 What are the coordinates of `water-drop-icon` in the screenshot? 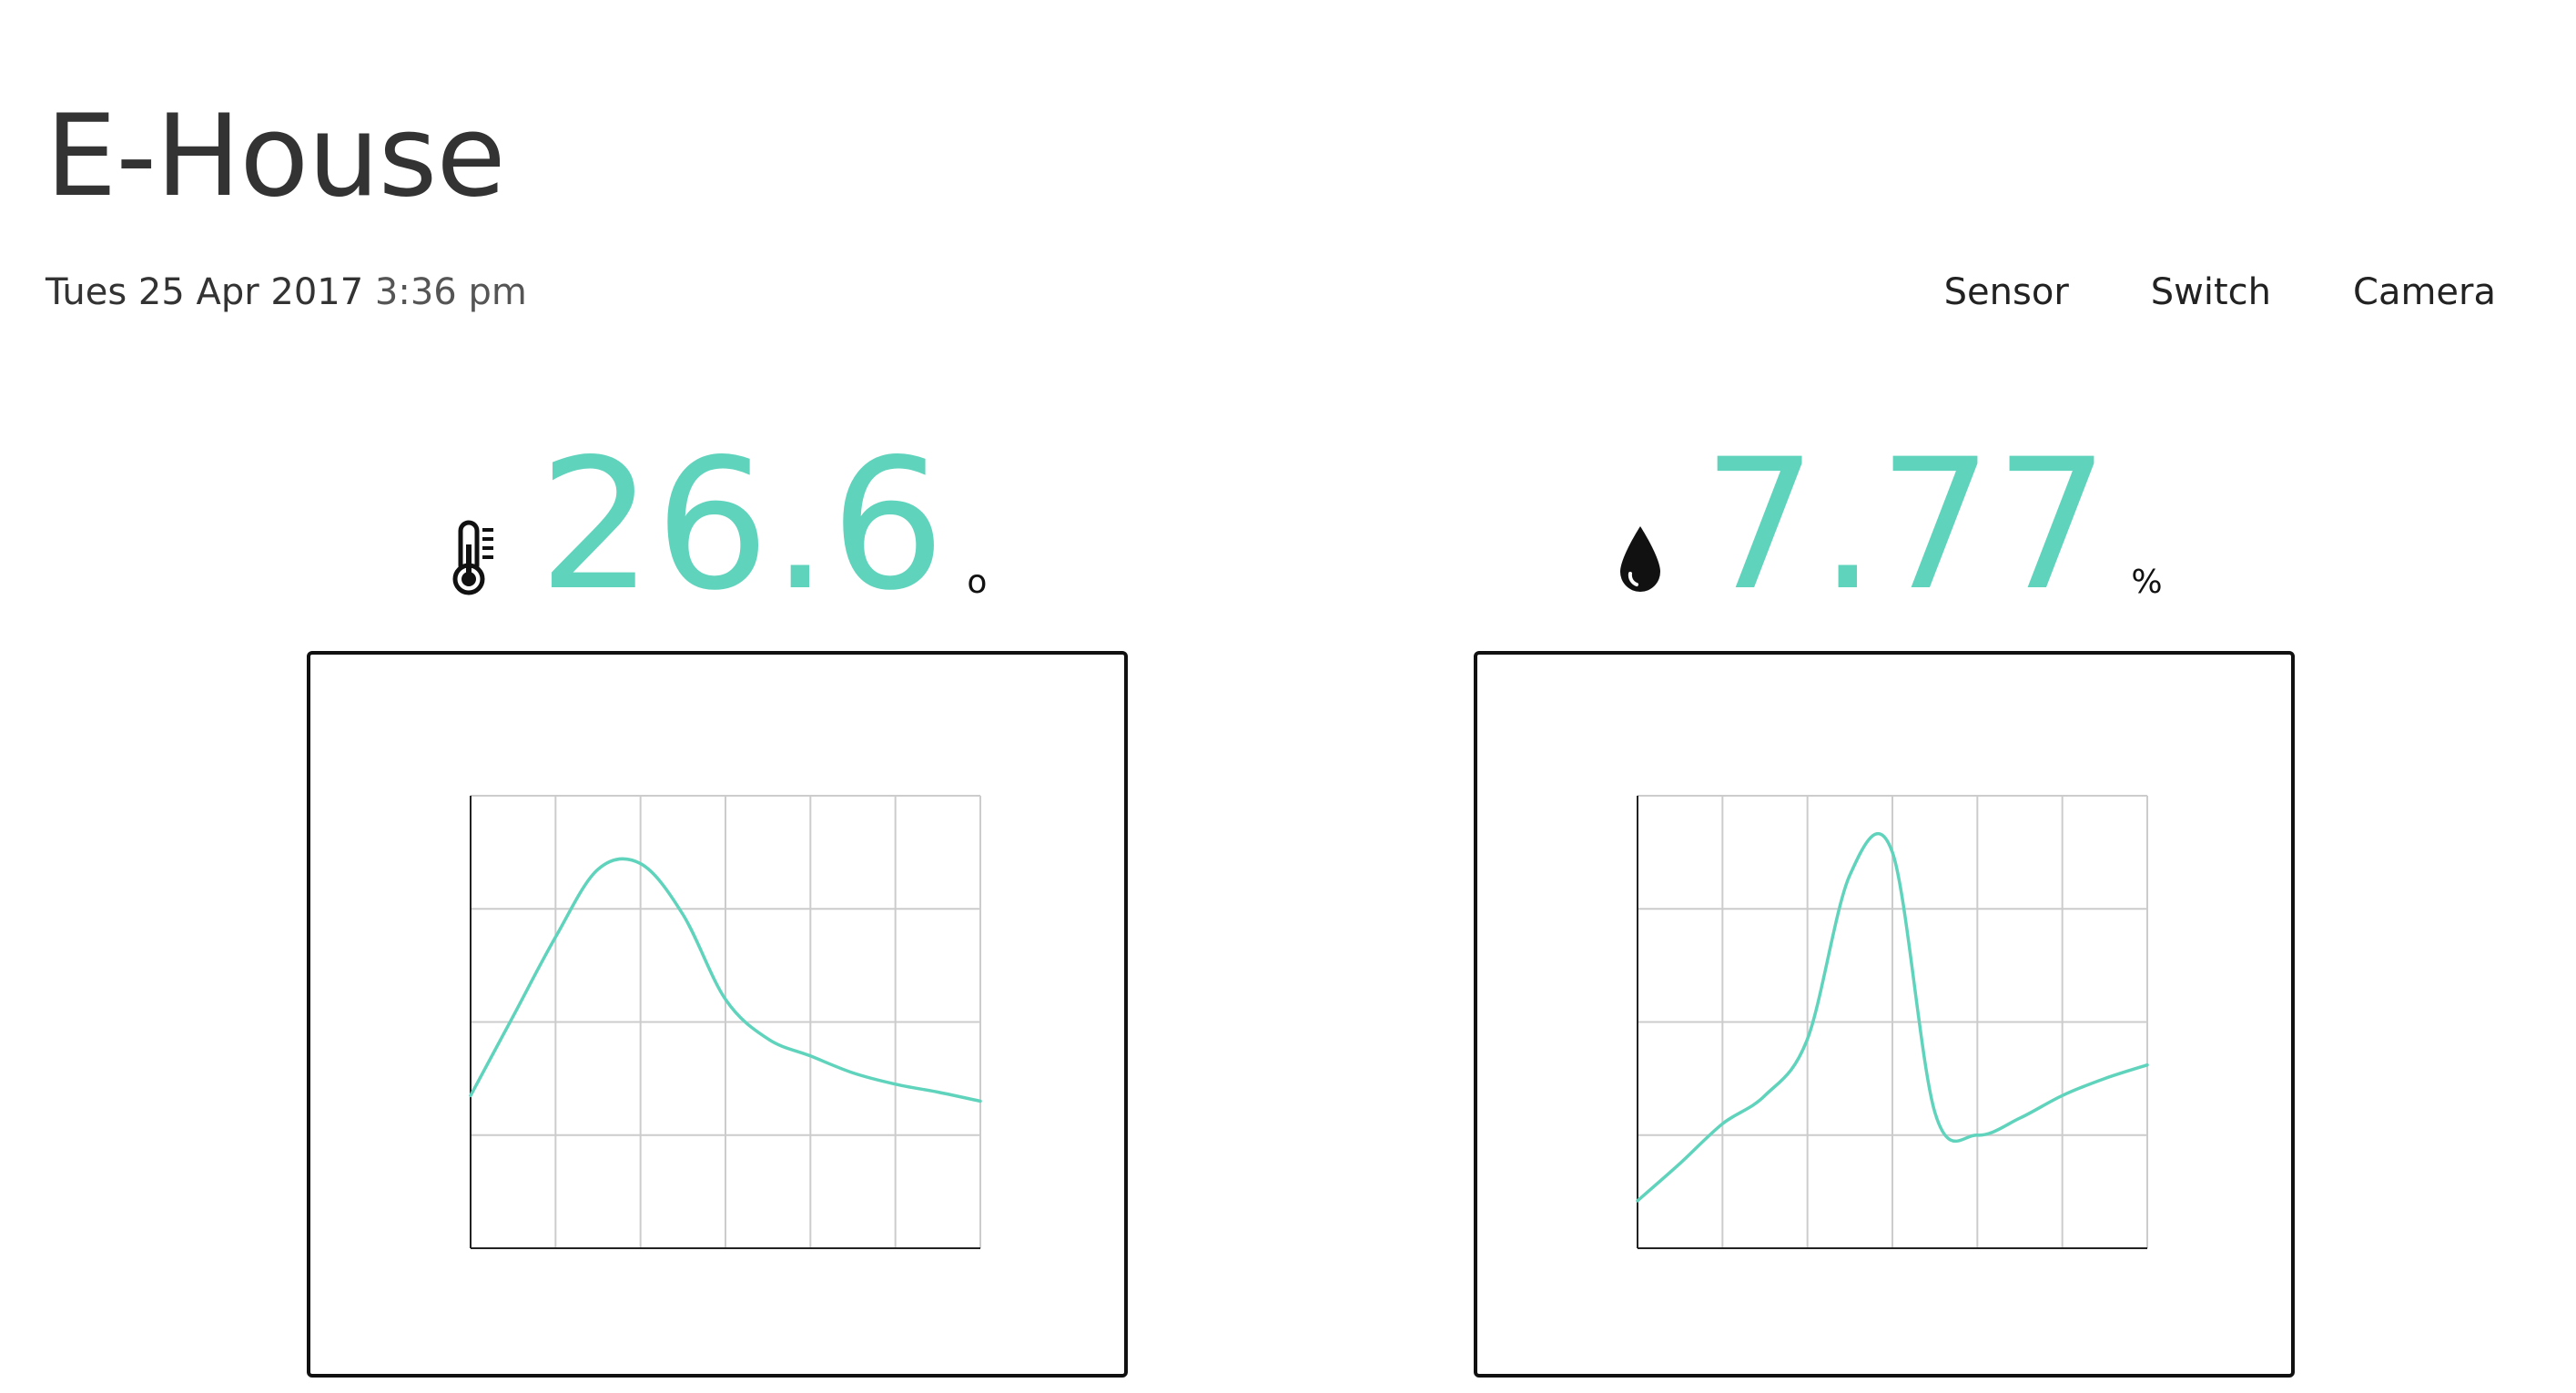 It's located at (1640, 559).